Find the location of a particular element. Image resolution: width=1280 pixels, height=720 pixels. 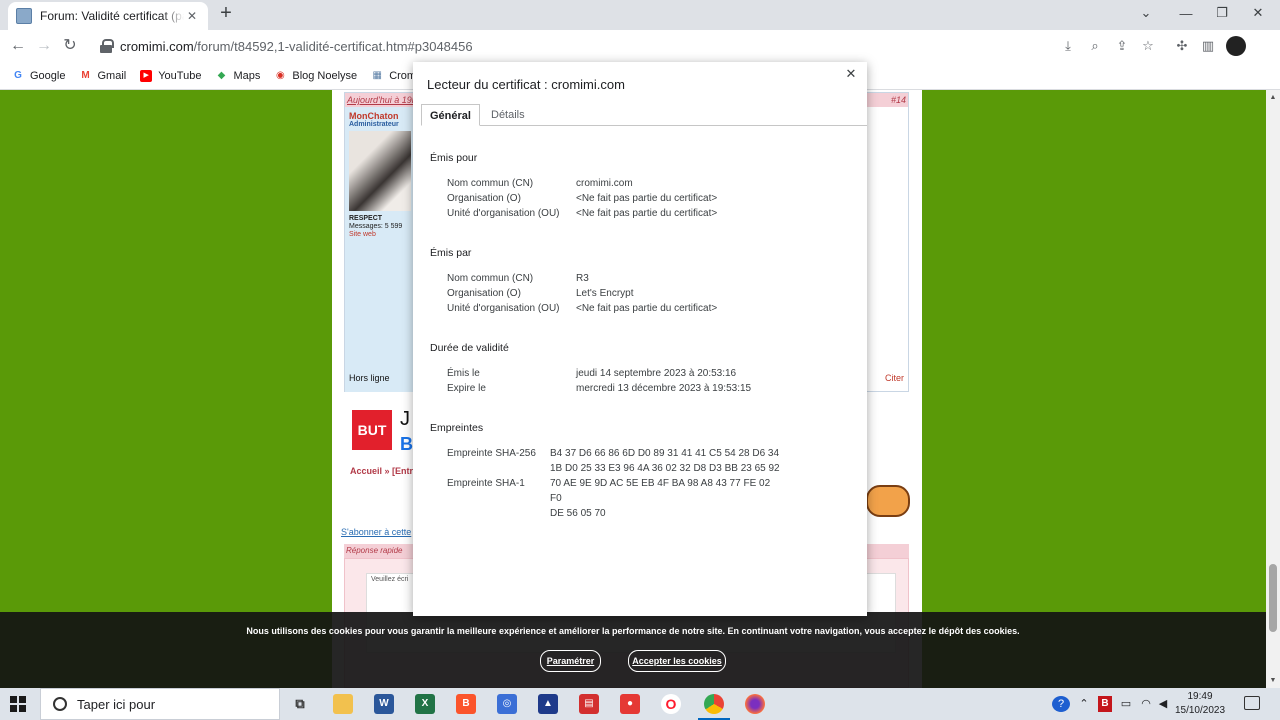

youtube-icon: ▶ is located at coordinates (146, 75).